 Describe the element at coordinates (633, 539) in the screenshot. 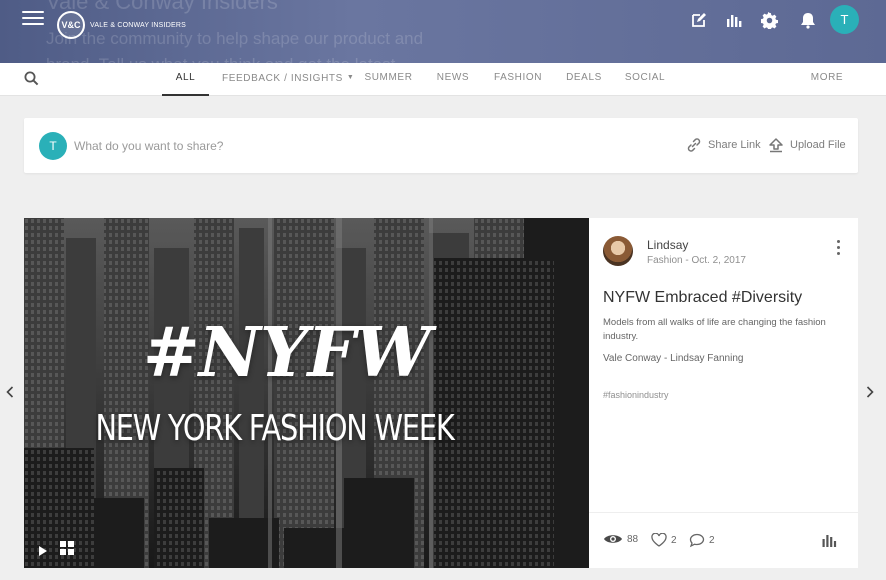

I see `views-count: 88` at that location.